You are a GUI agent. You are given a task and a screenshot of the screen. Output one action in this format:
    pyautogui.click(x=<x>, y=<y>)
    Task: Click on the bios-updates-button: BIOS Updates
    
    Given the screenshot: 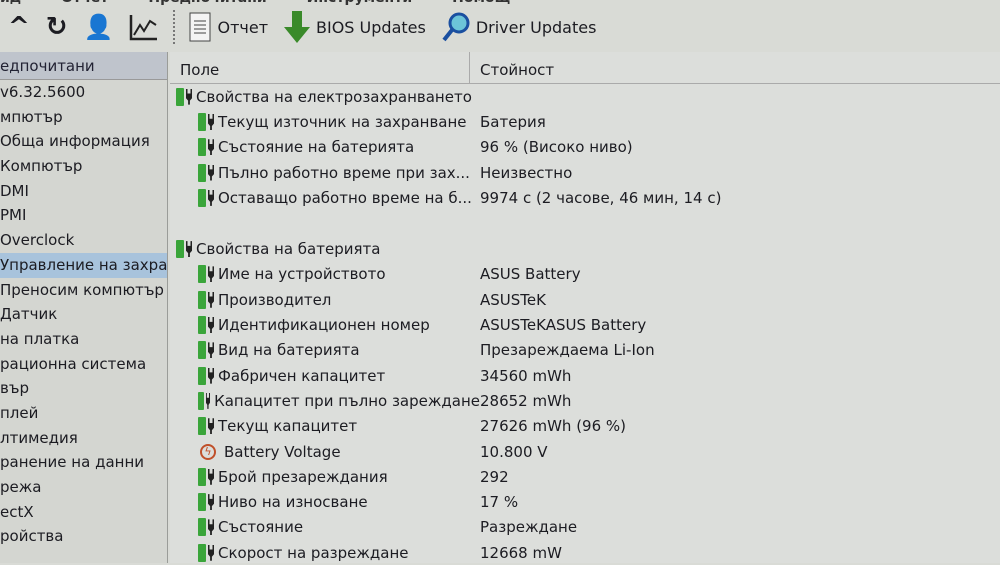 What is the action you would take?
    pyautogui.click(x=355, y=27)
    